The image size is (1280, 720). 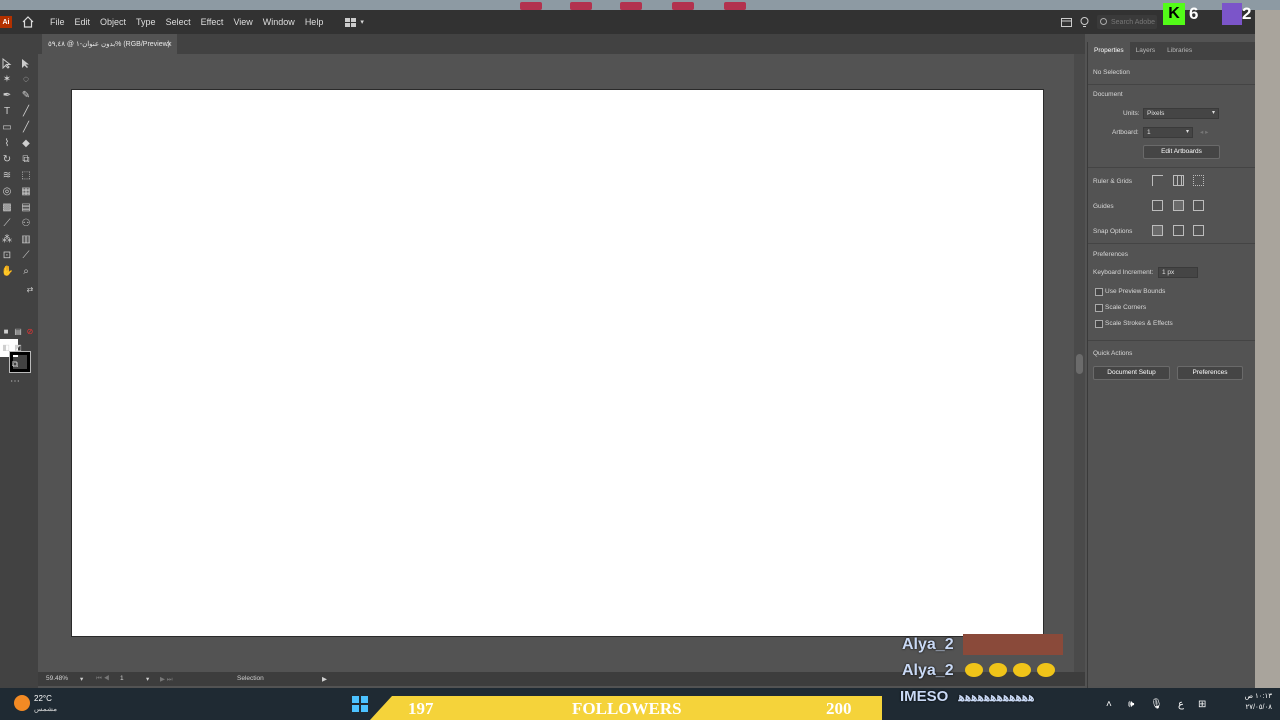 I want to click on units-select: Pixels ▾, so click(x=1181, y=113).